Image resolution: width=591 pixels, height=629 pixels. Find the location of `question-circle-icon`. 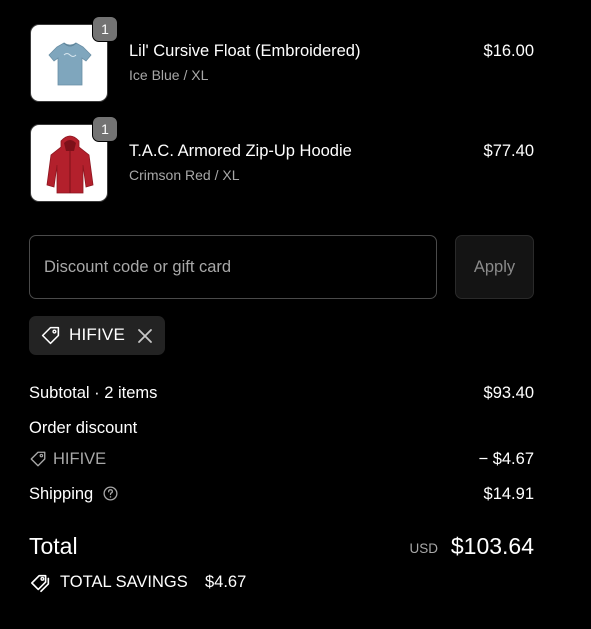

question-circle-icon is located at coordinates (110, 493).